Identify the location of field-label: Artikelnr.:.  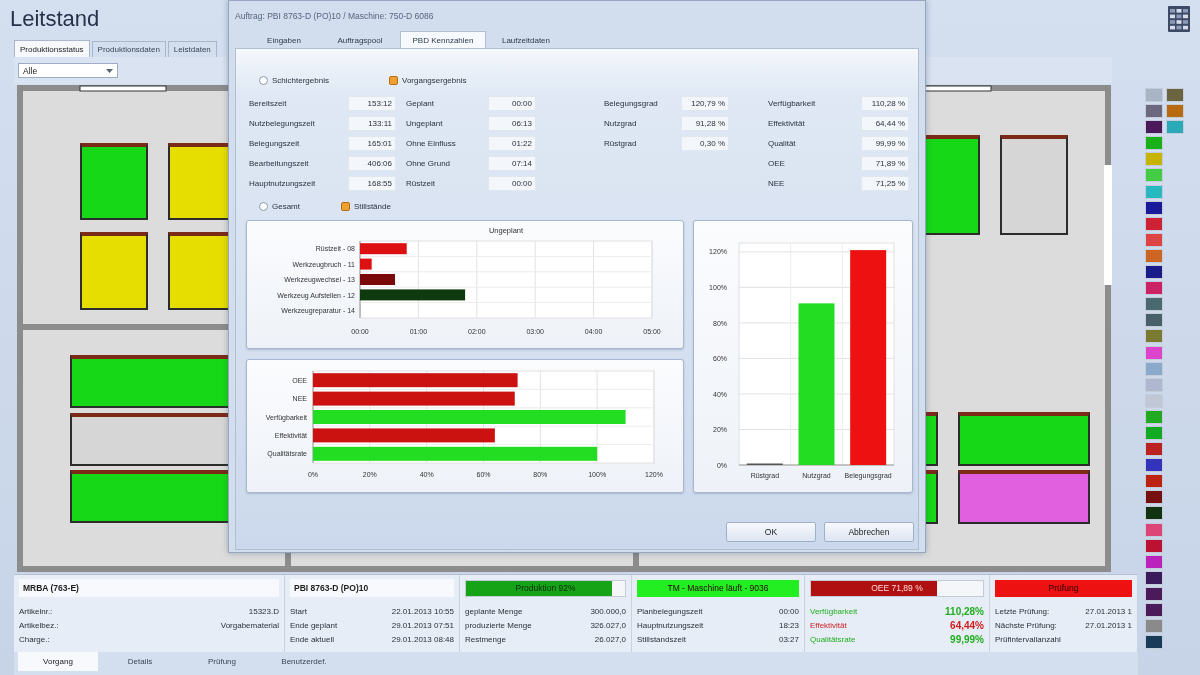
(36, 612).